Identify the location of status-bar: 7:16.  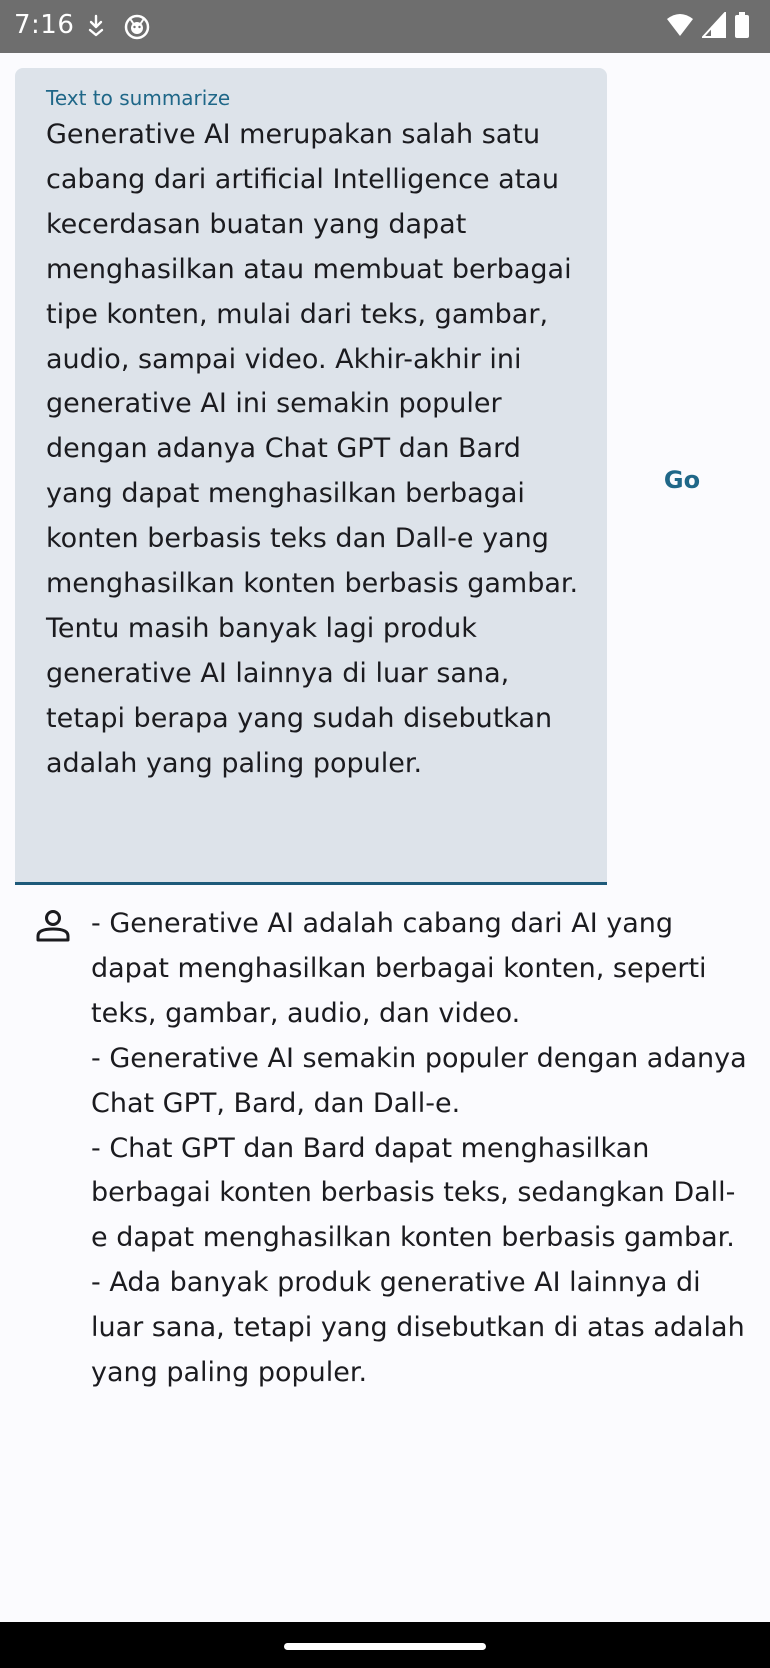
(385, 26).